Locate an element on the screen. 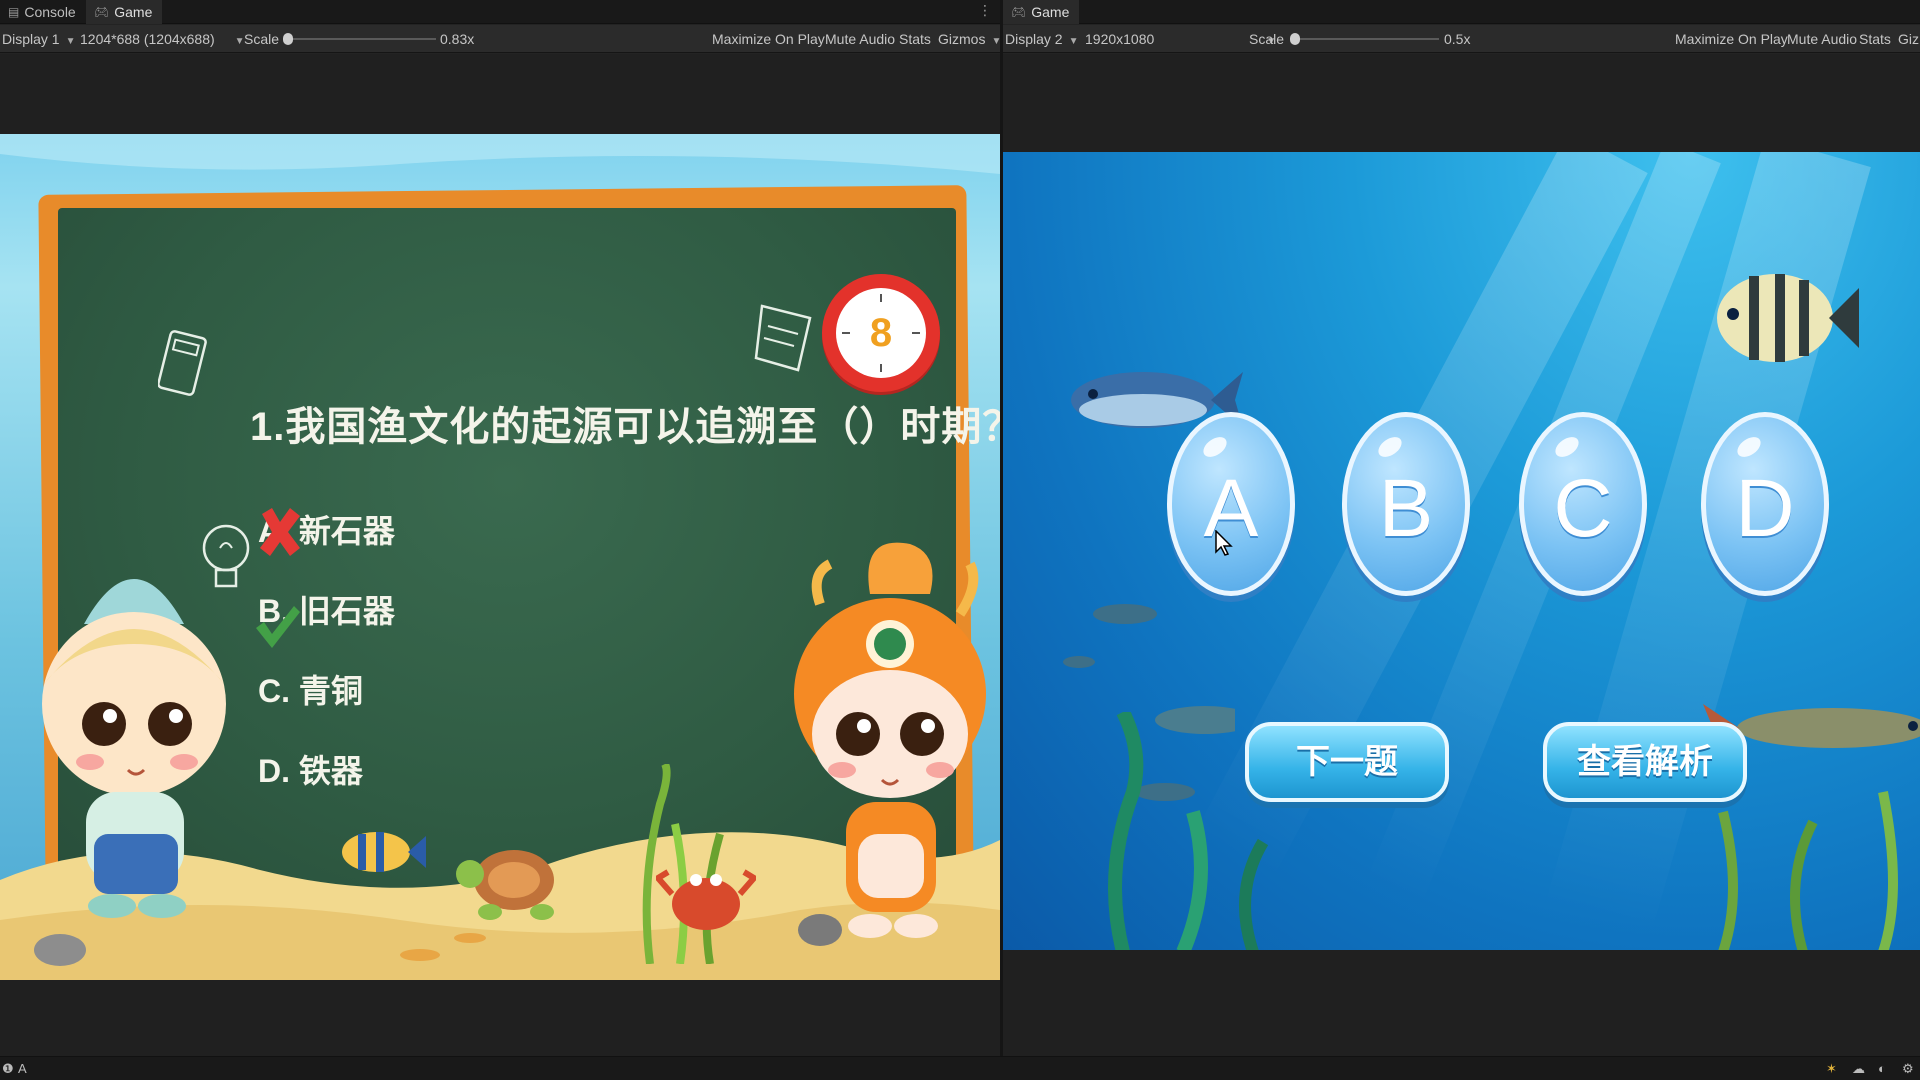 Image resolution: width=1920 pixels, height=1080 pixels. answer-letter: D is located at coordinates (1765, 508).